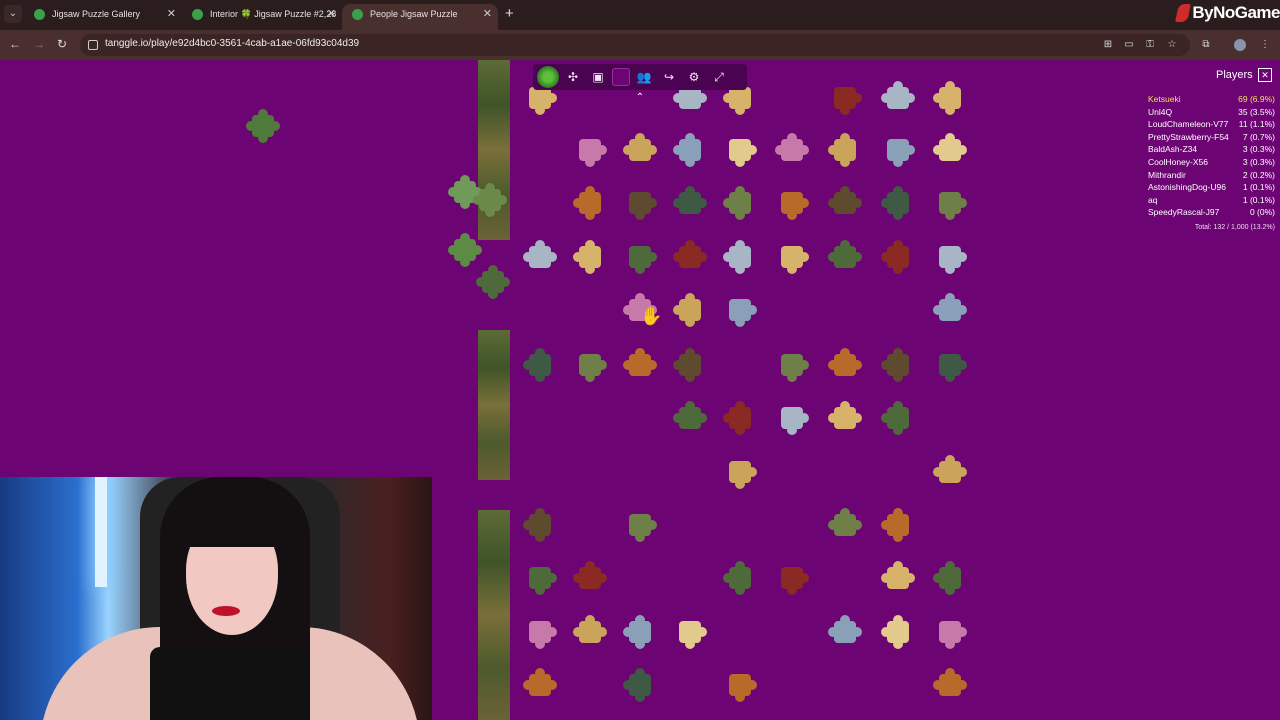 This screenshot has height=720, width=1280. Describe the element at coordinates (644, 77) in the screenshot. I see `players-icon: 👥` at that location.